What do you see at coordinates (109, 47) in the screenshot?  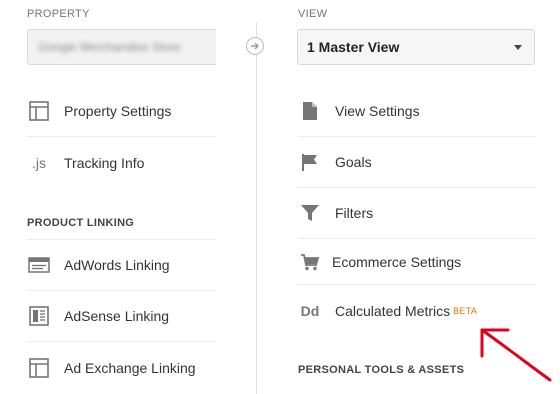 I see `property-selected-value: Google Merchandise Store` at bounding box center [109, 47].